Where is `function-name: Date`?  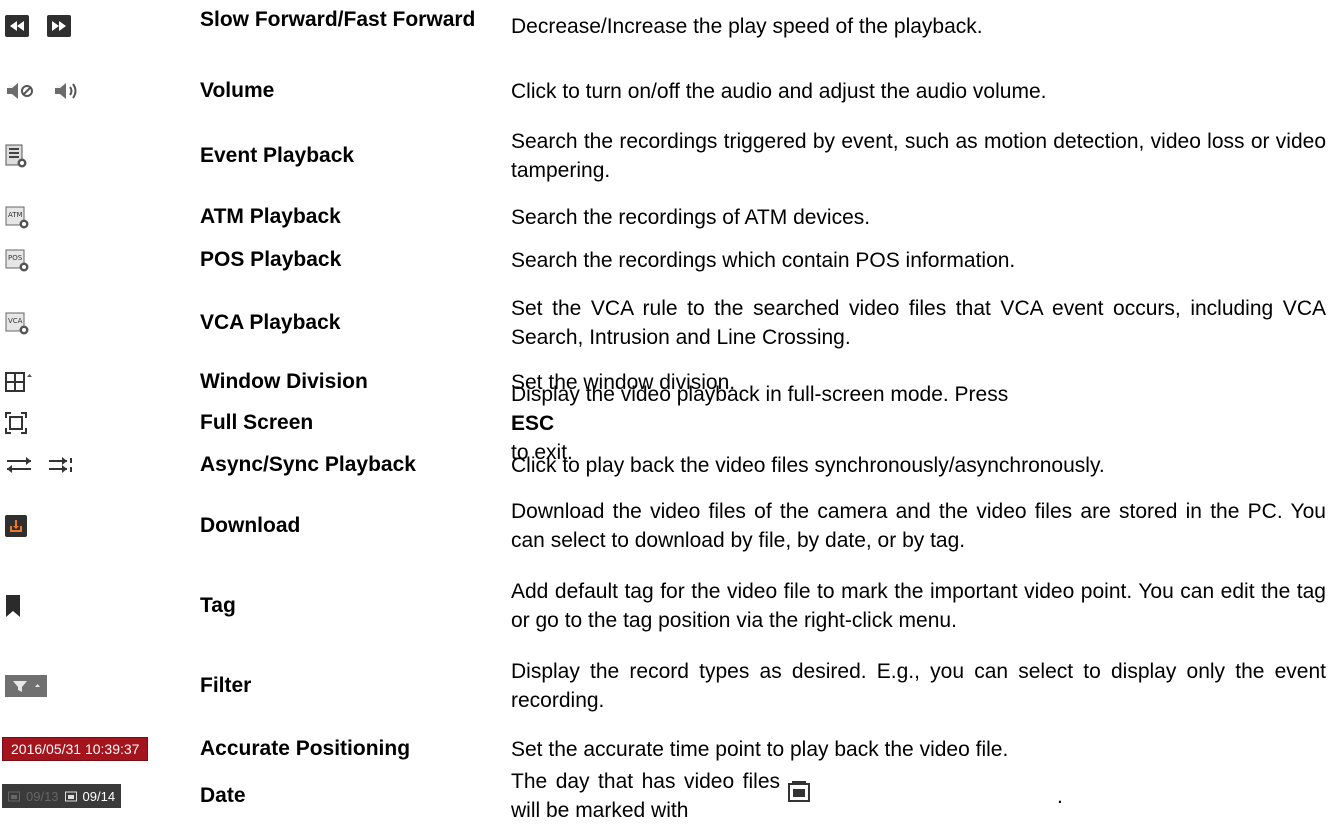 function-name: Date is located at coordinates (223, 795).